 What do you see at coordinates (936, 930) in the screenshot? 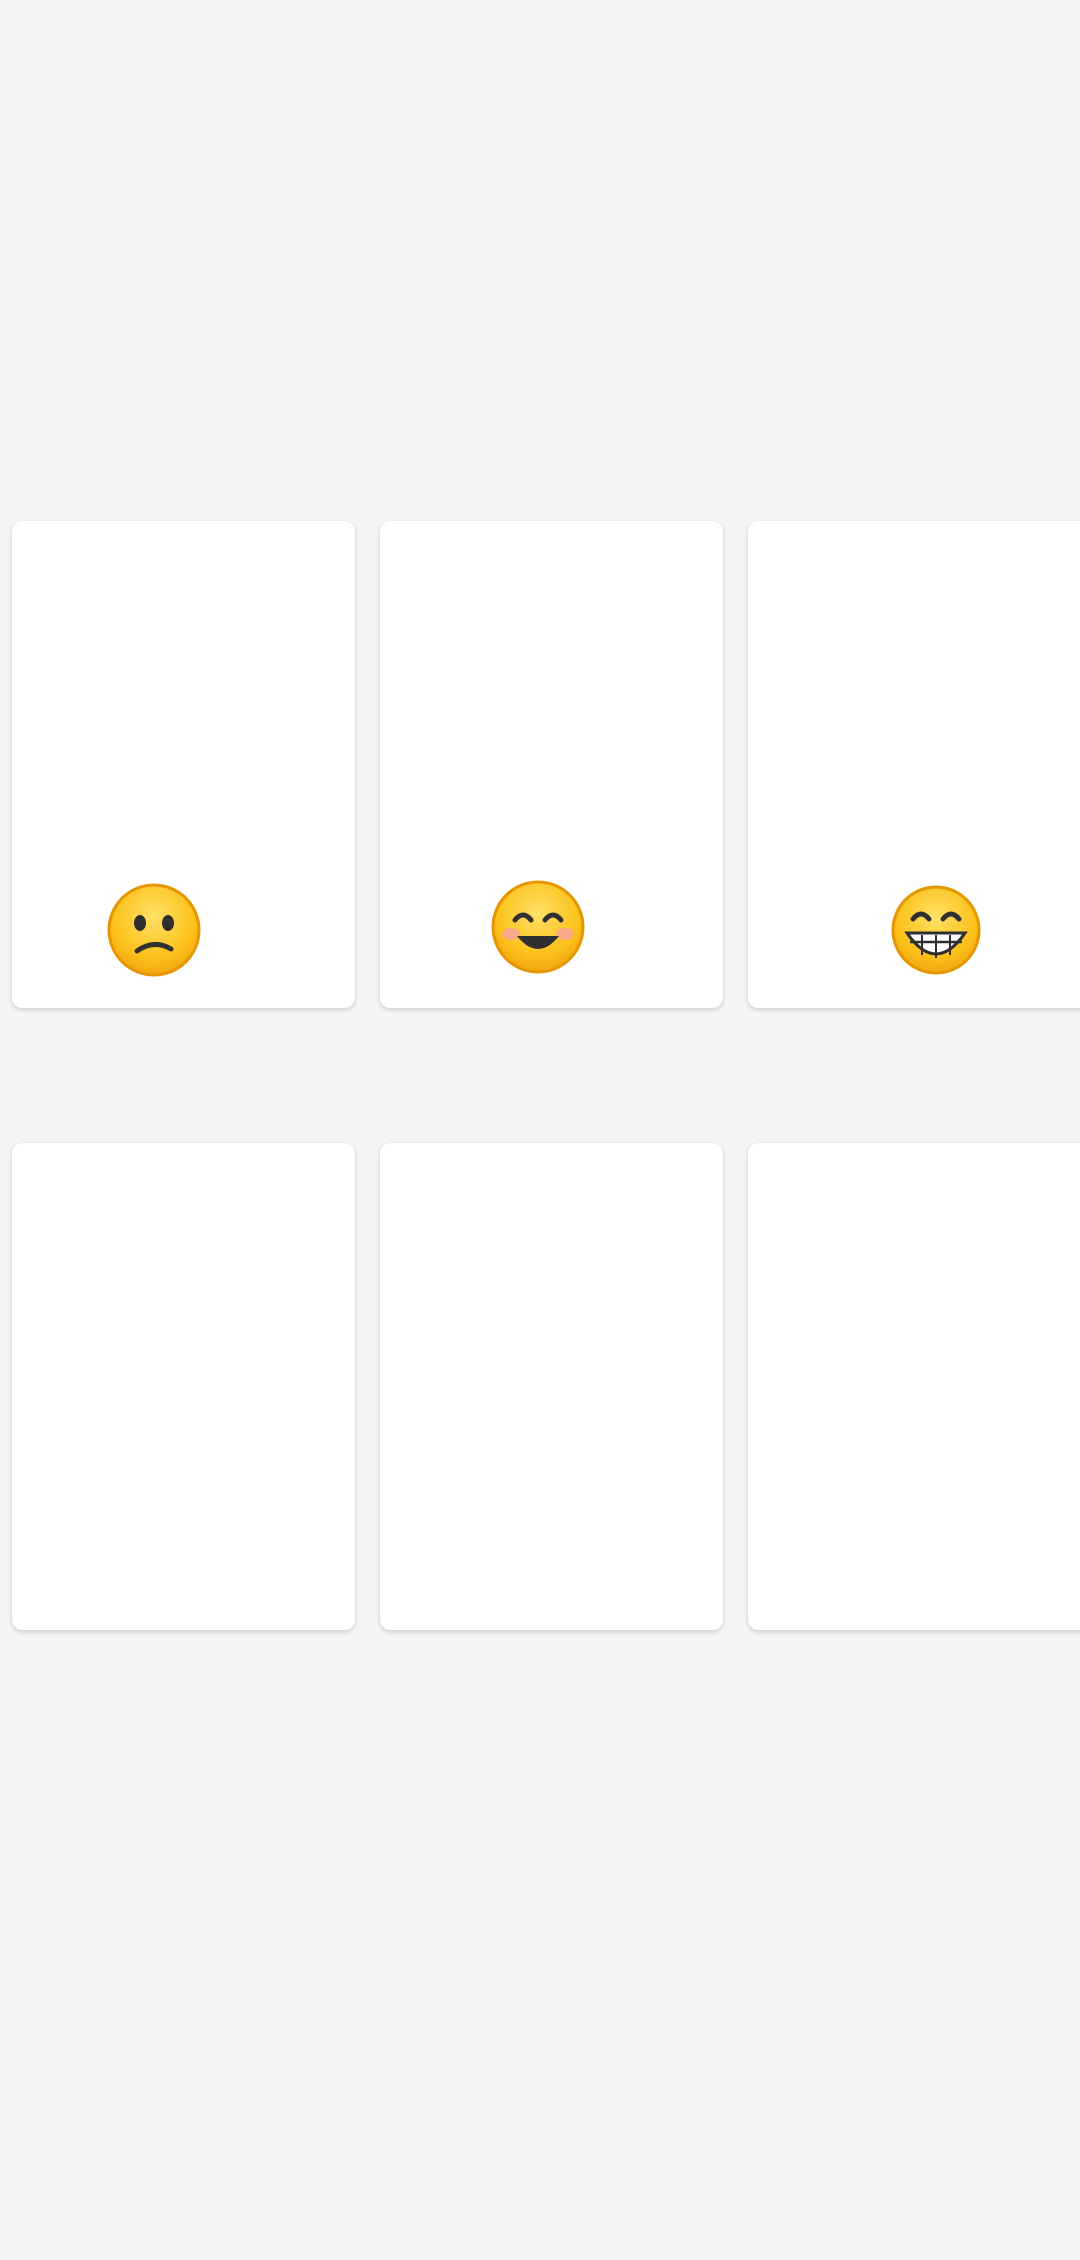
I see `beaming-face-with-grinning-teeth-icon` at bounding box center [936, 930].